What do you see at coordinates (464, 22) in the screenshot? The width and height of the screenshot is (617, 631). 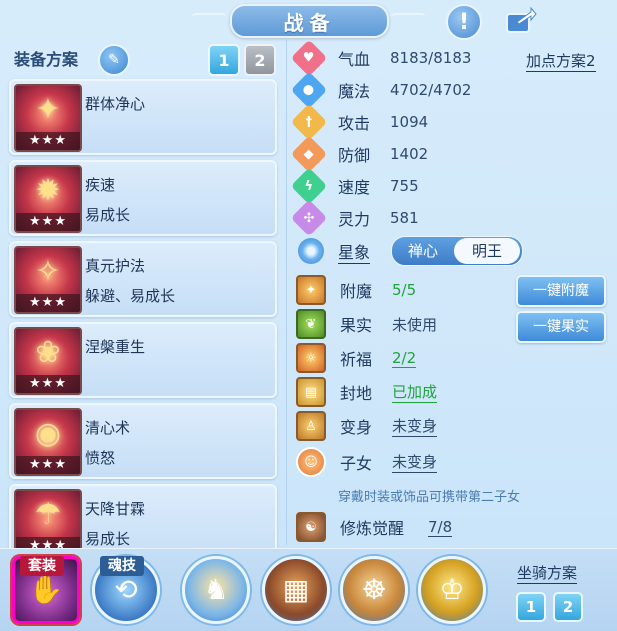 I see `exclamation-icon: !` at bounding box center [464, 22].